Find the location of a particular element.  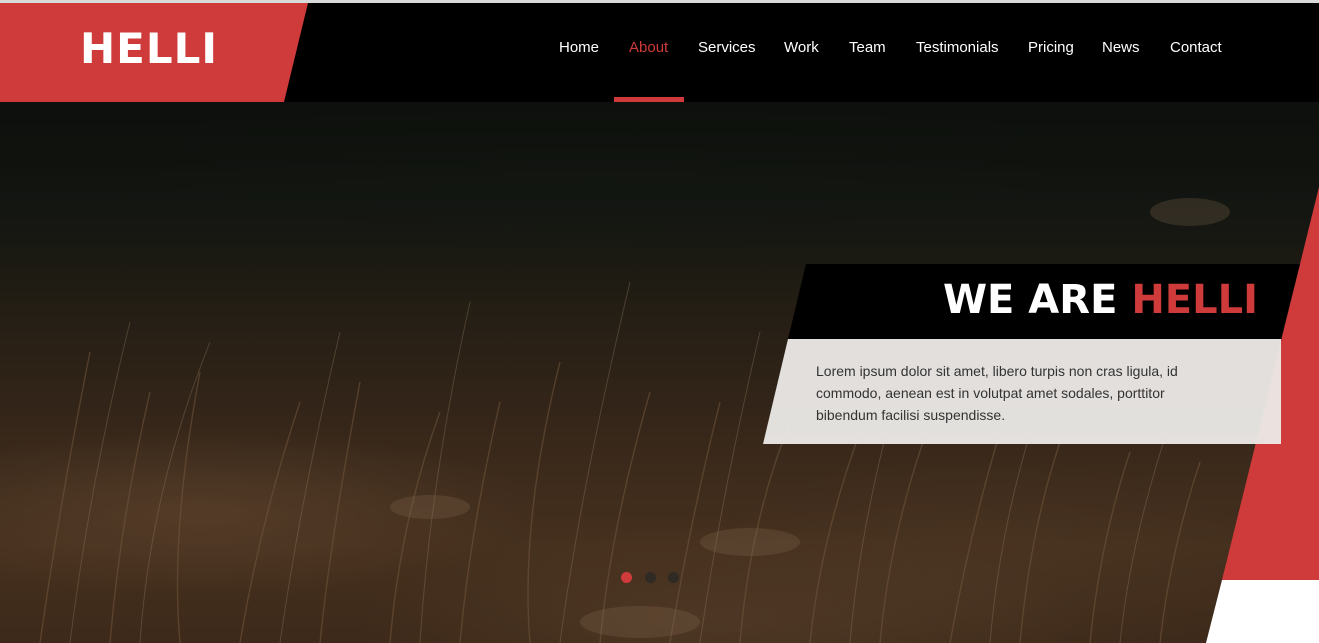

nav-item-services: Services is located at coordinates (727, 48).